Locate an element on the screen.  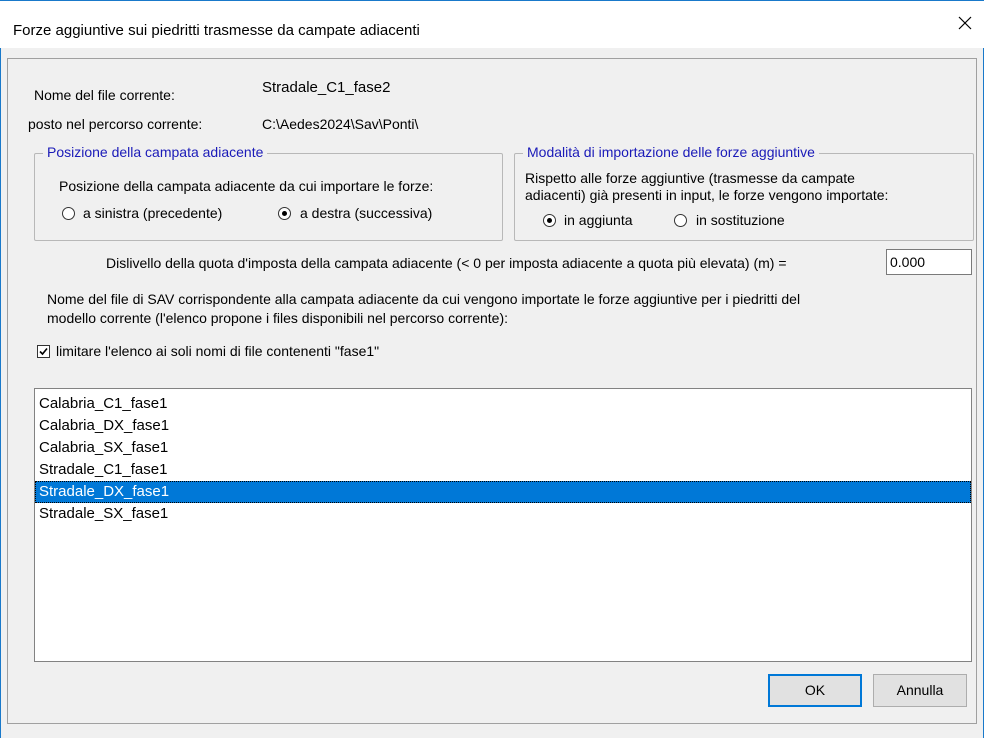
radio-in-sostituzione-label: in sostituzione is located at coordinates (740, 220).